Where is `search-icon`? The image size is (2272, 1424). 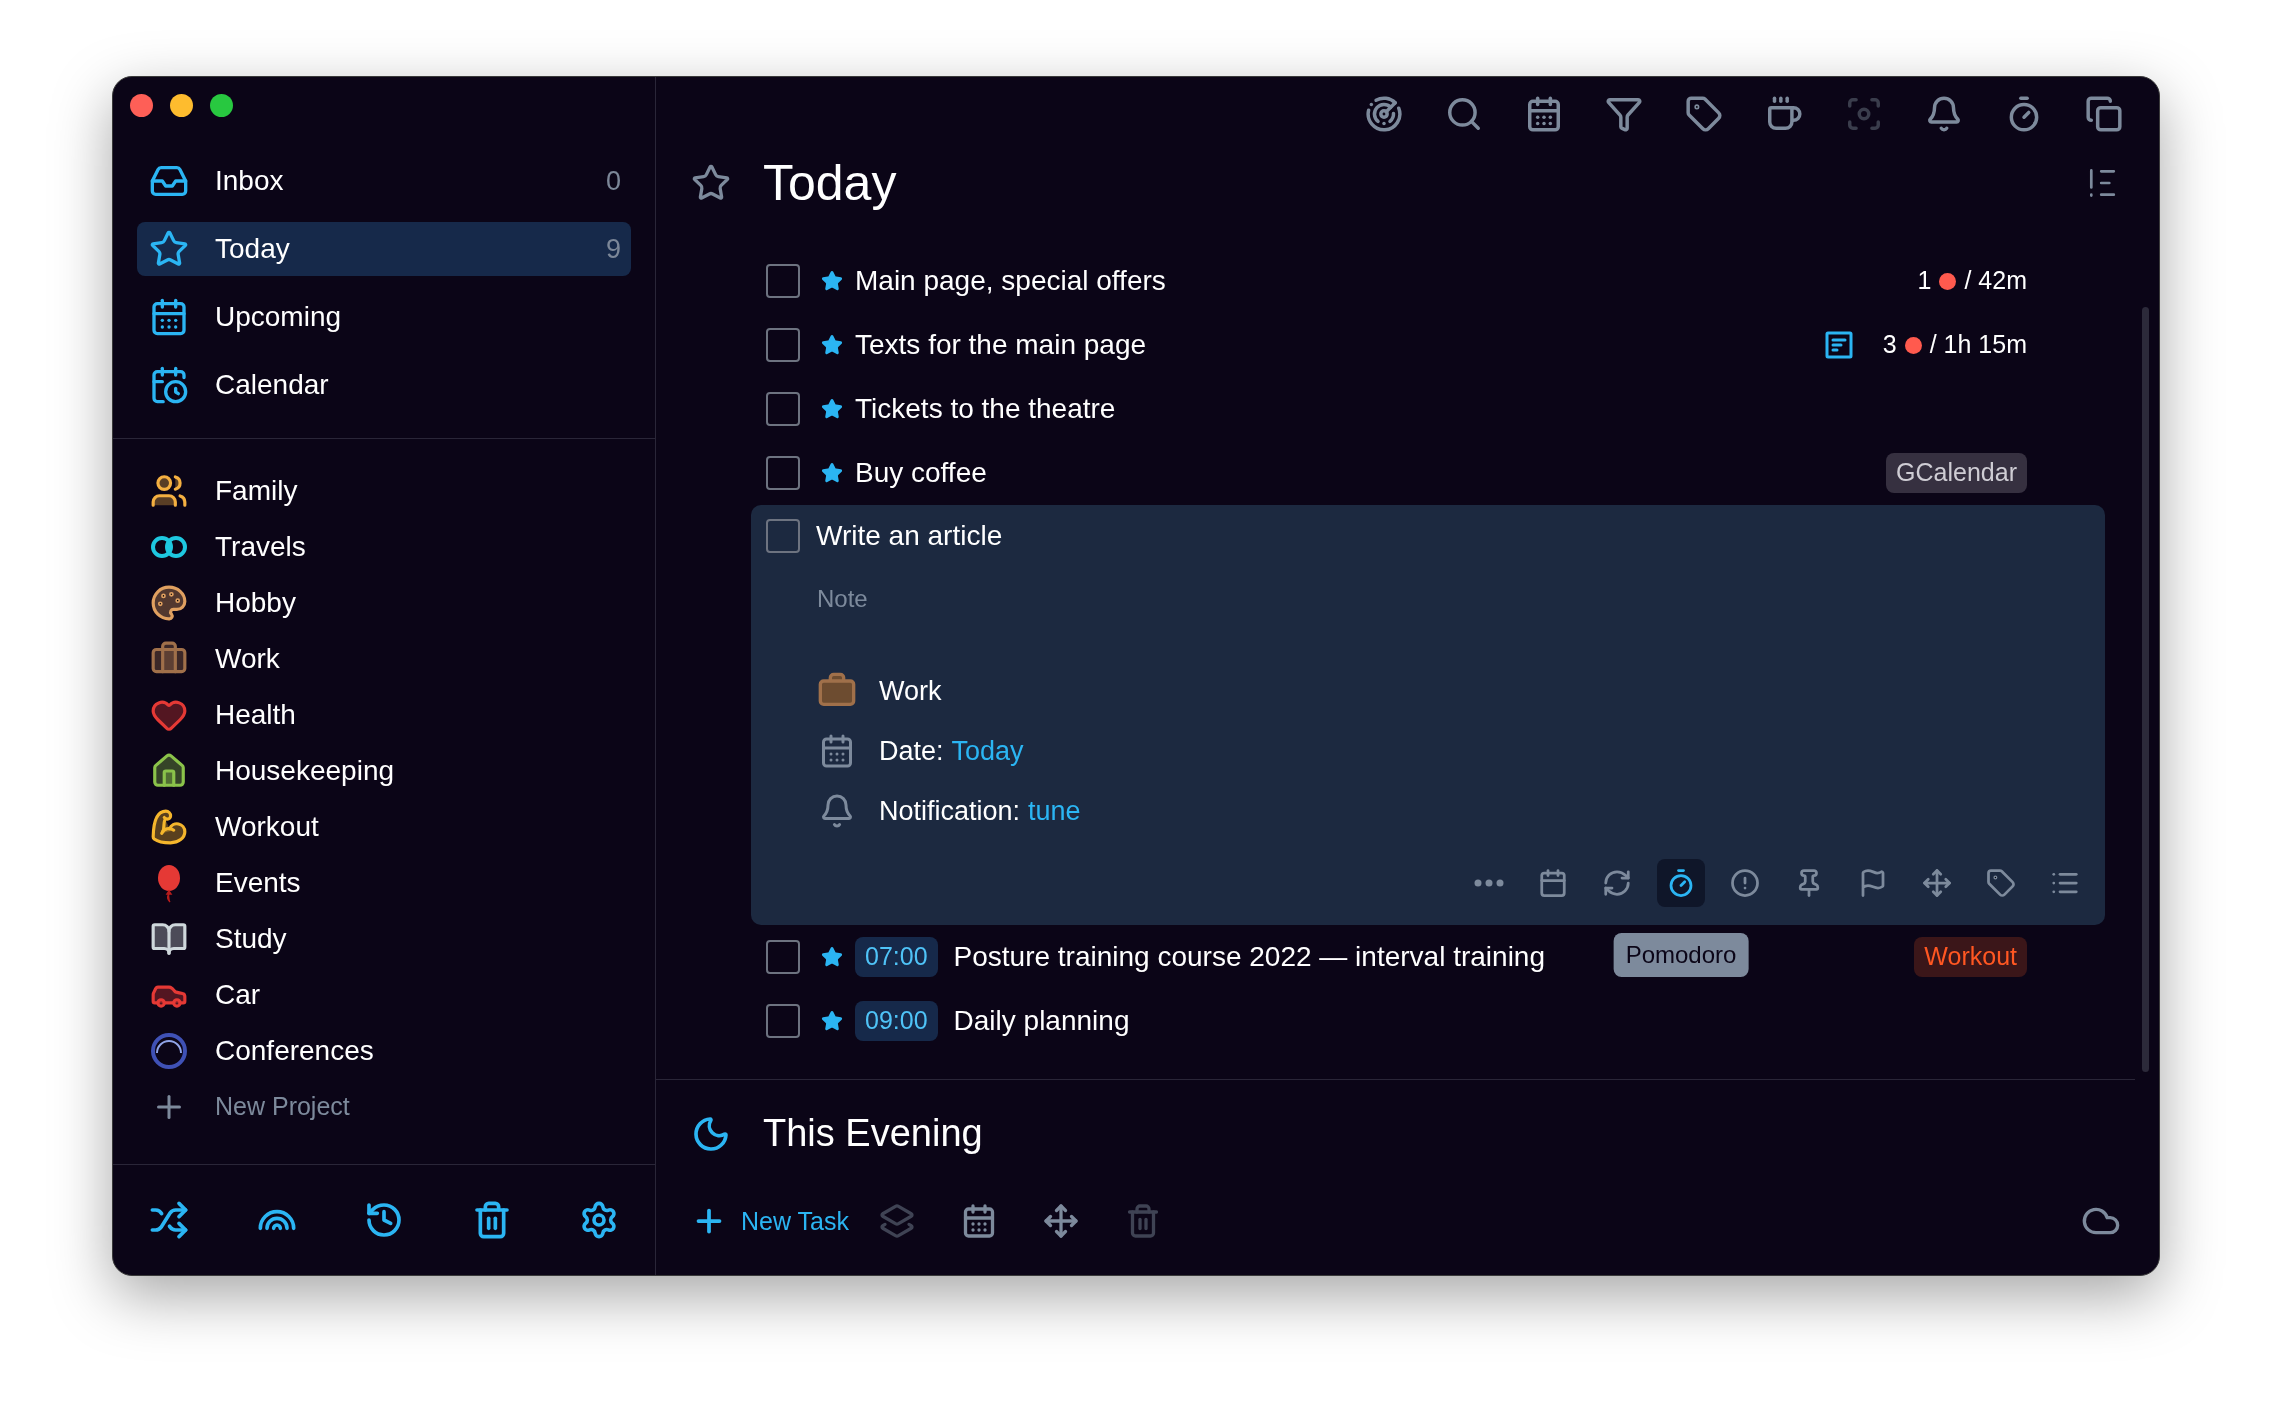 search-icon is located at coordinates (1464, 114).